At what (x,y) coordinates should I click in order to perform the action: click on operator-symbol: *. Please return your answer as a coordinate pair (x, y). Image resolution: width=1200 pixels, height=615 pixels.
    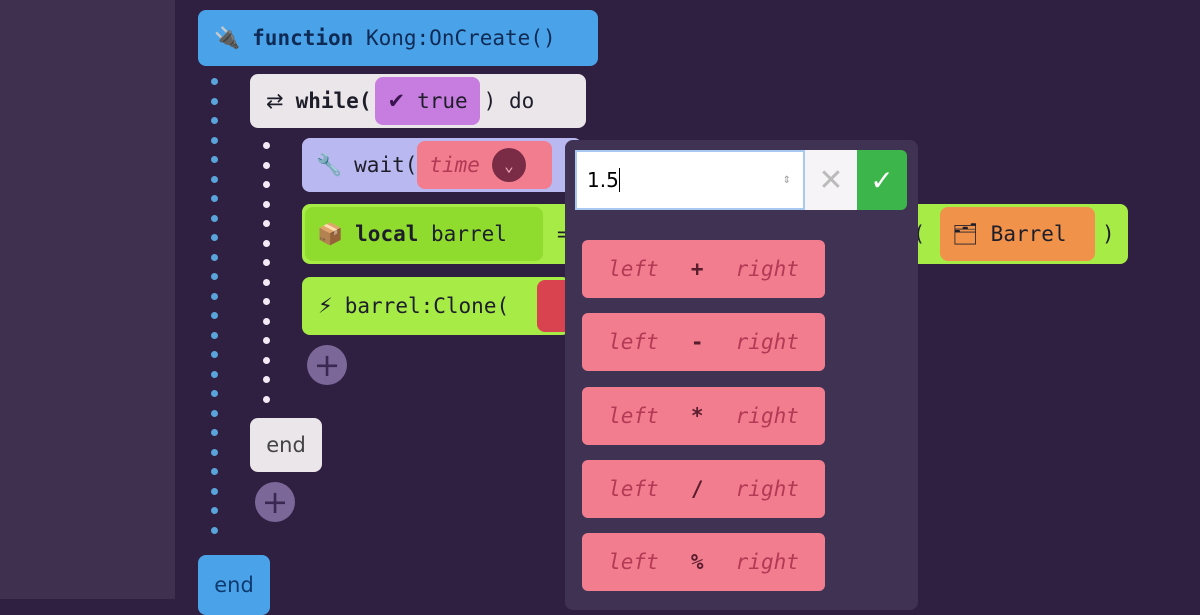
    Looking at the image, I should click on (697, 415).